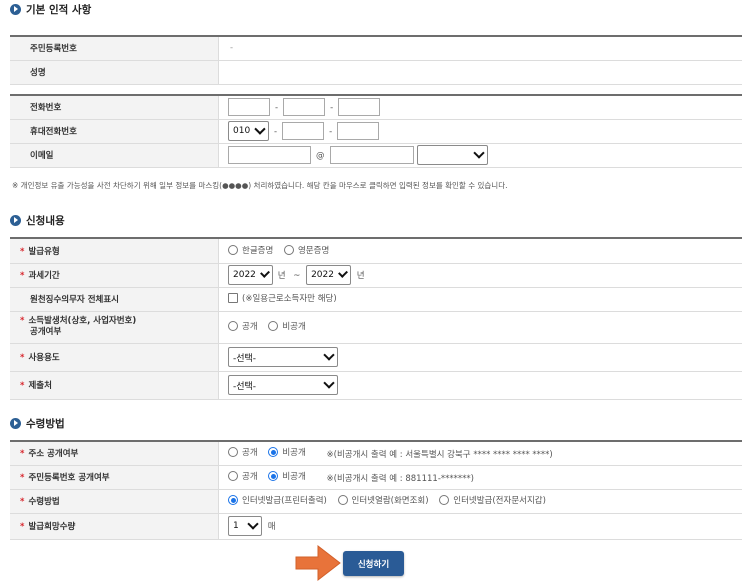 The image size is (754, 586). I want to click on withholding-field: (※일용근로소득자만 해당), so click(480, 299).